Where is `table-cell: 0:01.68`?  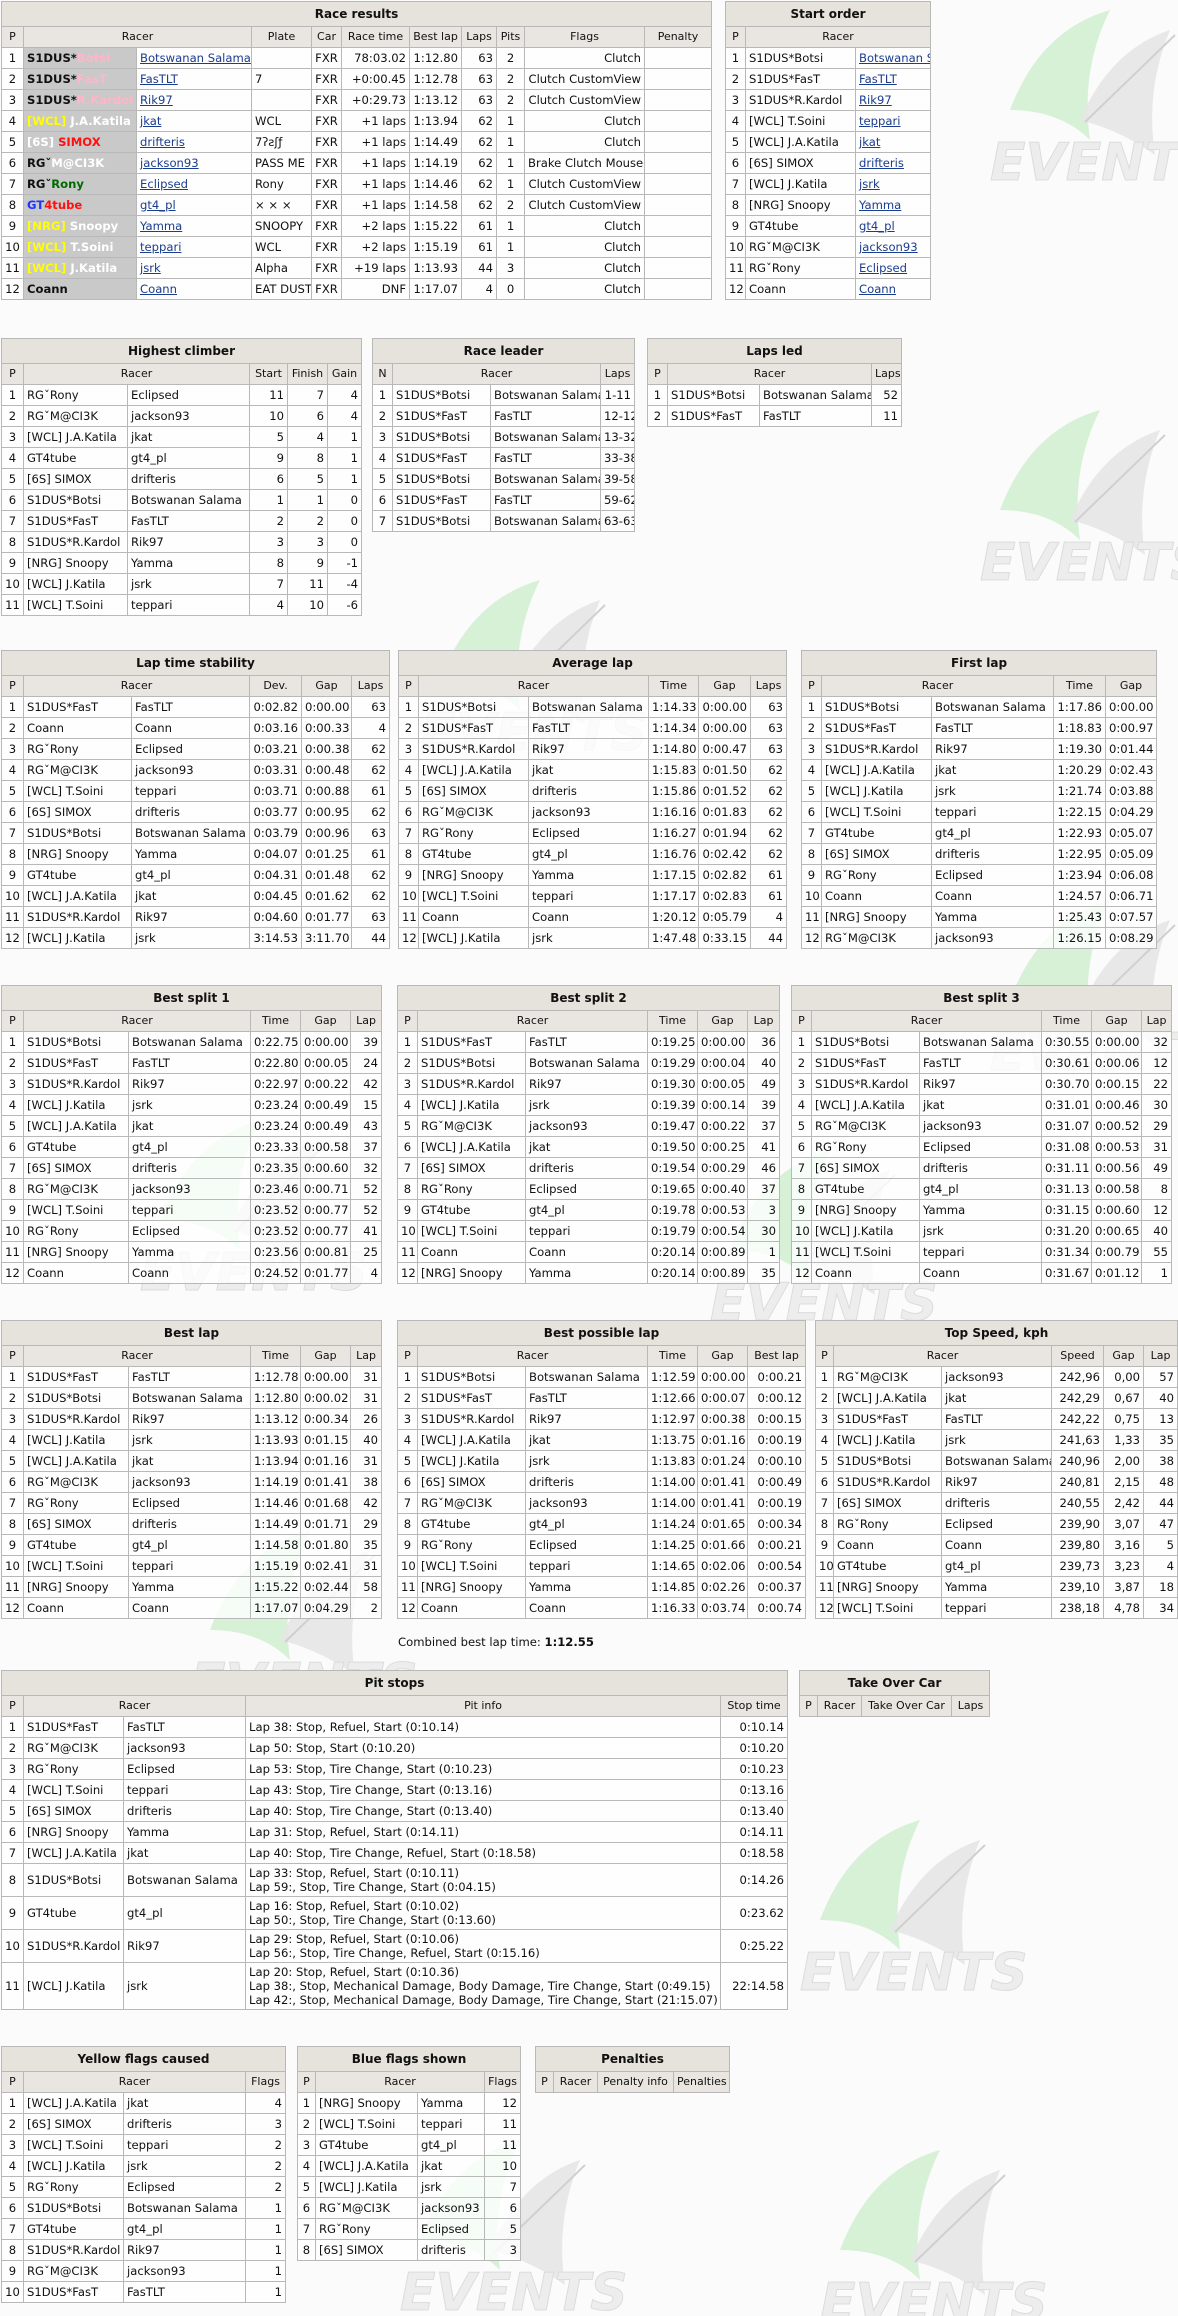 table-cell: 0:01.68 is located at coordinates (326, 1503).